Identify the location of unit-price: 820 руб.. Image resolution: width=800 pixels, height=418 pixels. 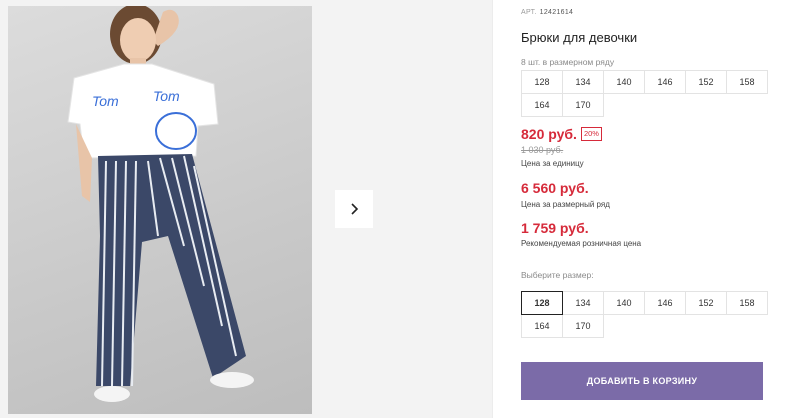
(549, 134).